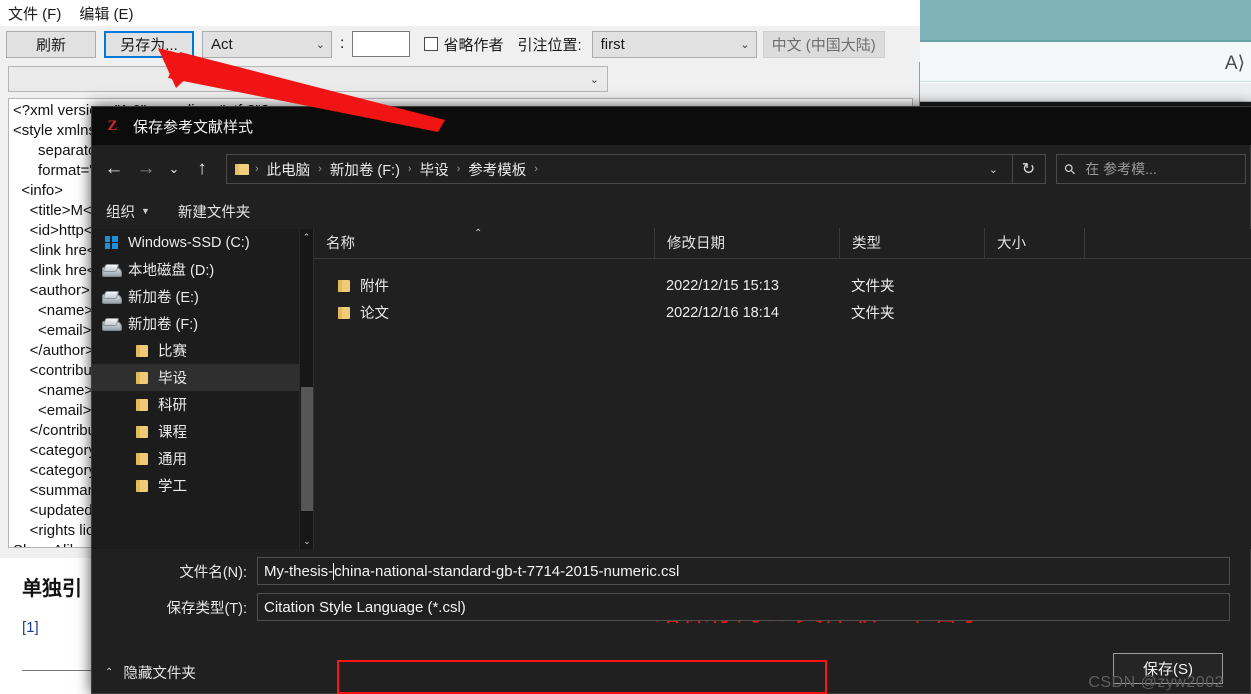 The image size is (1251, 694). What do you see at coordinates (671, 211) in the screenshot?
I see `dialog-command-bar: 组织 ▼ 新建文件夹` at bounding box center [671, 211].